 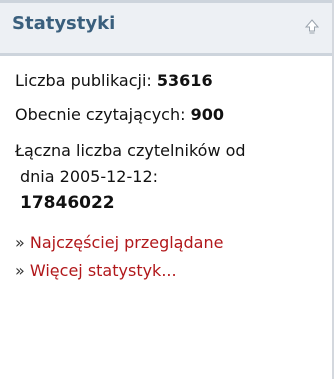 What do you see at coordinates (83, 80) in the screenshot?
I see `publications-label: Liczba publikacji:` at bounding box center [83, 80].